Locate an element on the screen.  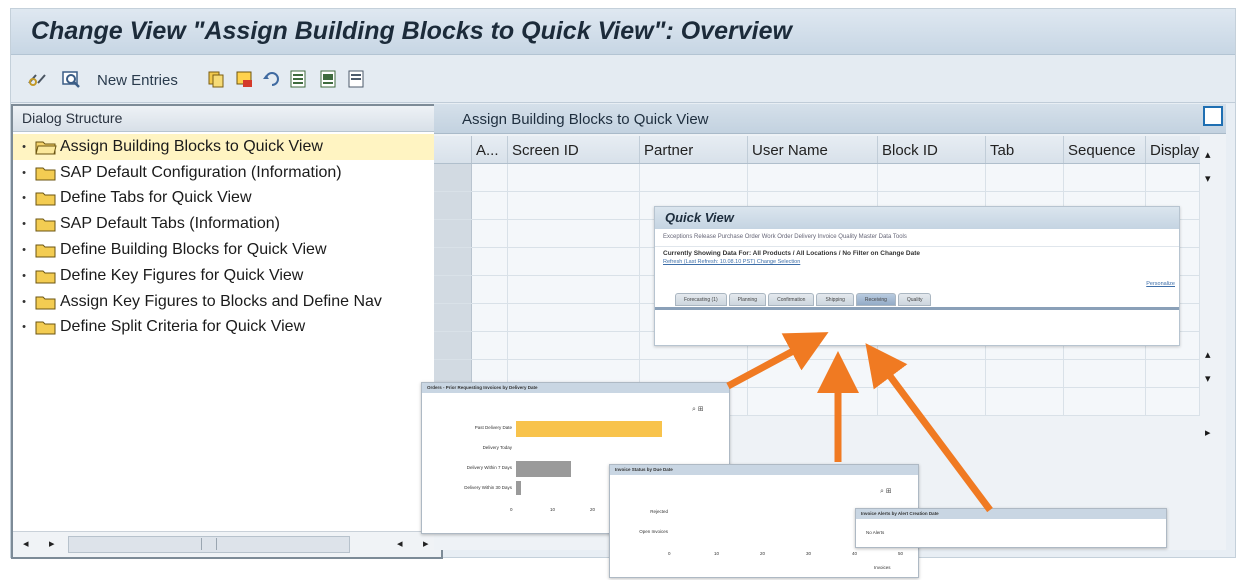
delete-icon is located at coordinates (244, 79).